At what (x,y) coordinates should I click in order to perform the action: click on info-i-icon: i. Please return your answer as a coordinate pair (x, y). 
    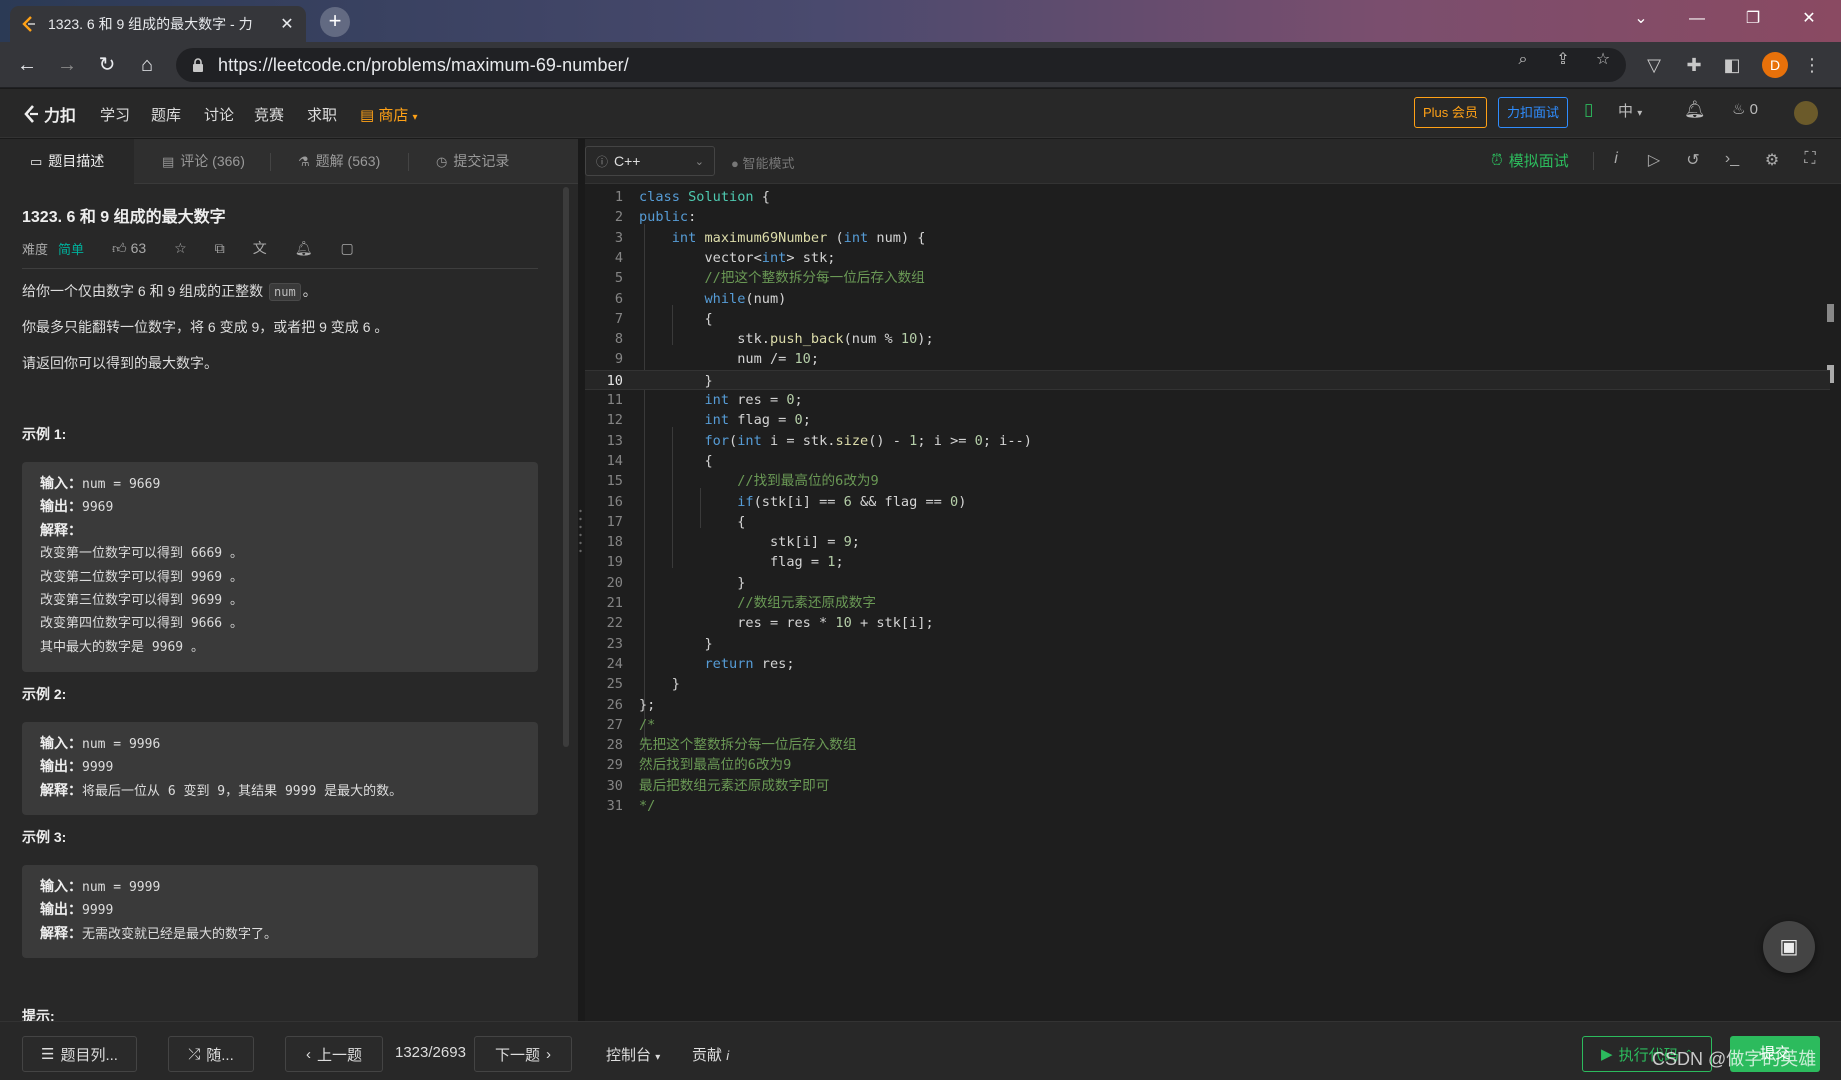
    Looking at the image, I should click on (1616, 159).